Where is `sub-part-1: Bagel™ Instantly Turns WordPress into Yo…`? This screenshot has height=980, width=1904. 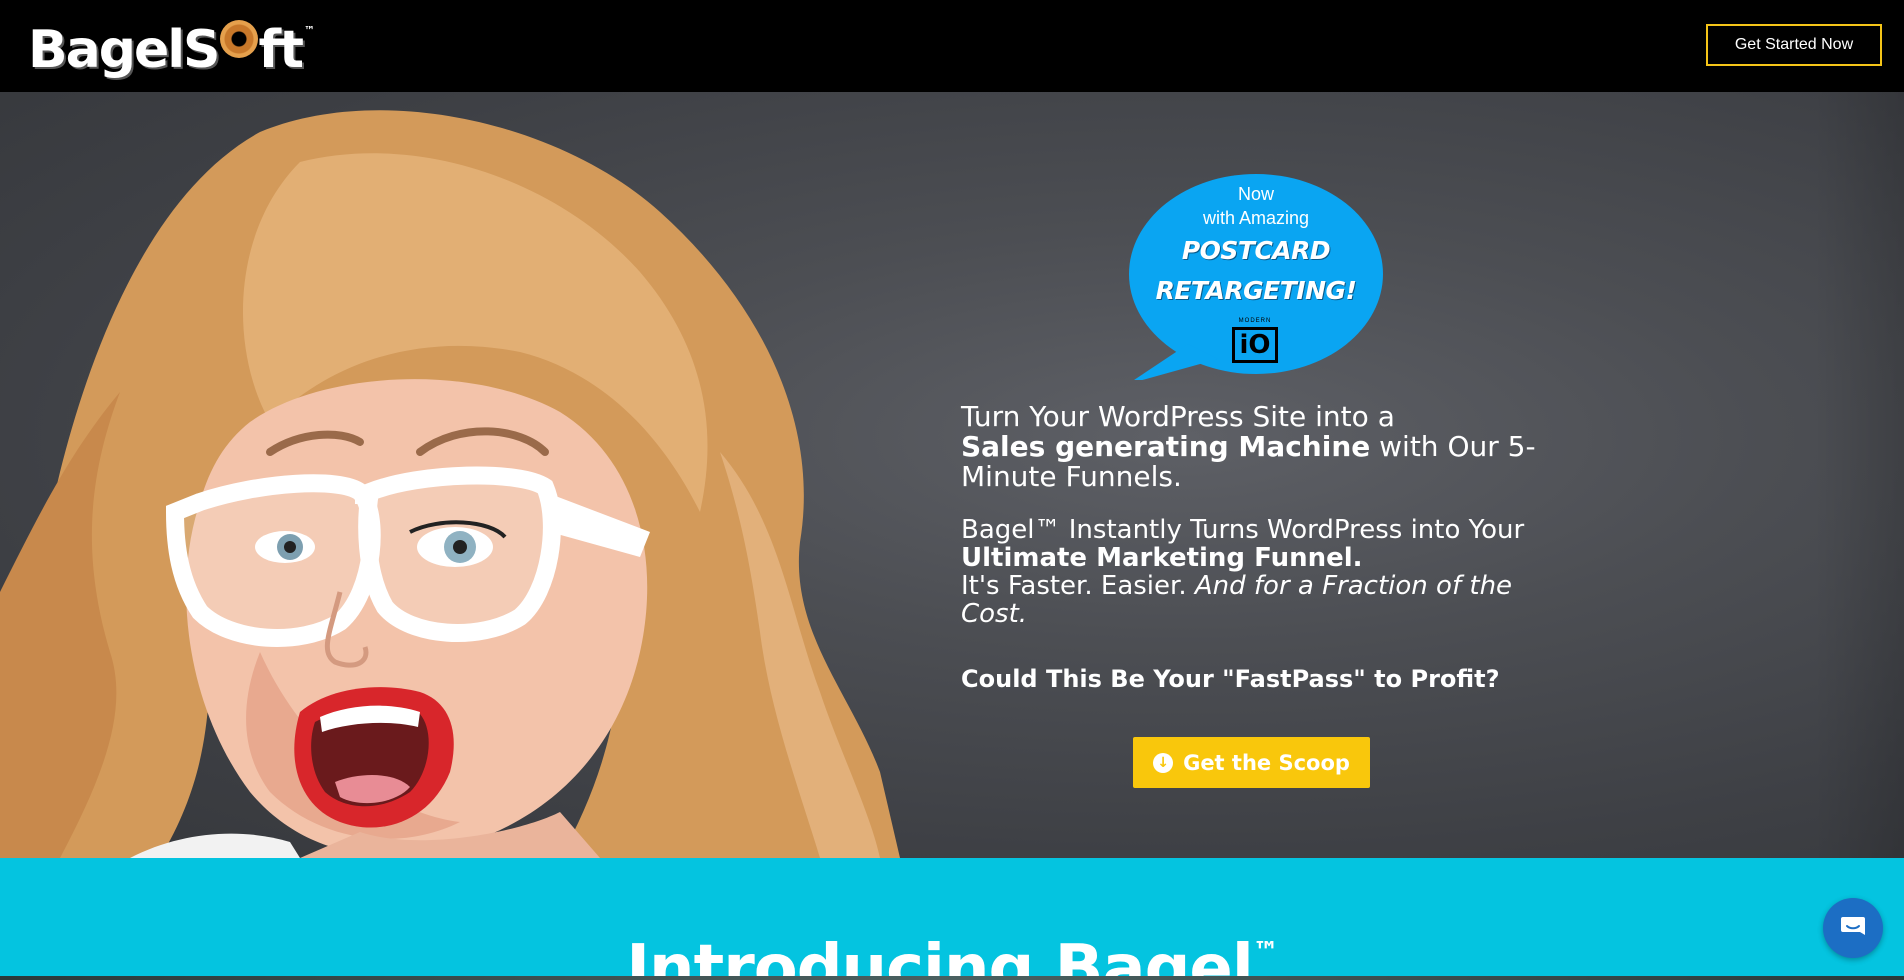
sub-part-1: Bagel™ Instantly Turns WordPress into Yo… is located at coordinates (1243, 530).